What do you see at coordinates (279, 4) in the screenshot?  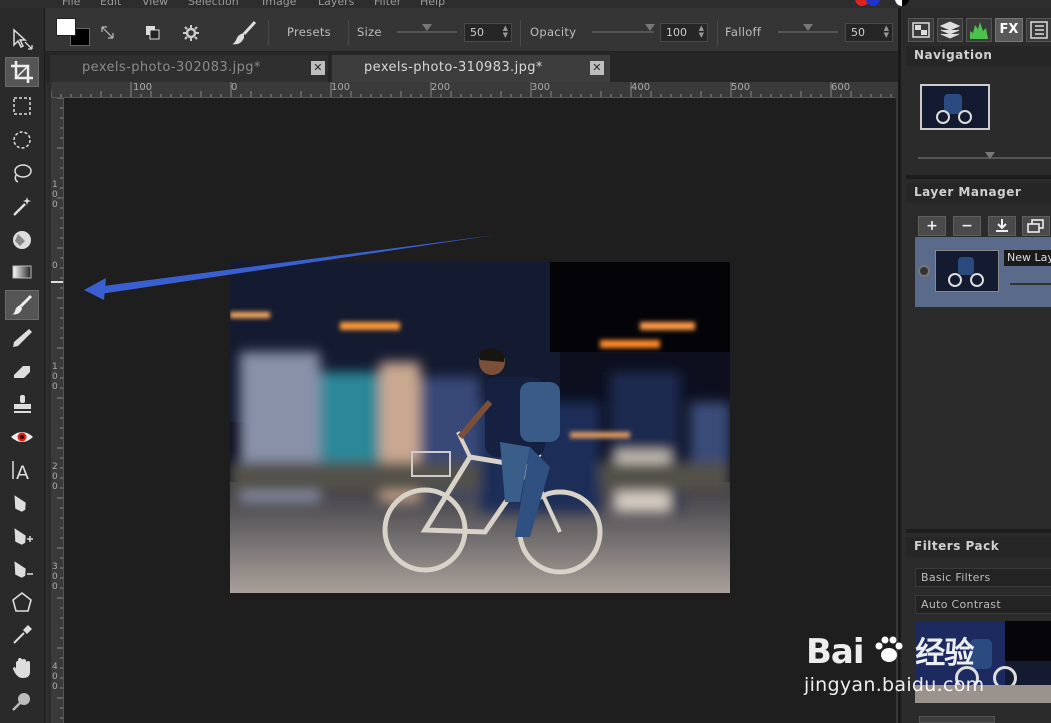 I see `menu-image: Image` at bounding box center [279, 4].